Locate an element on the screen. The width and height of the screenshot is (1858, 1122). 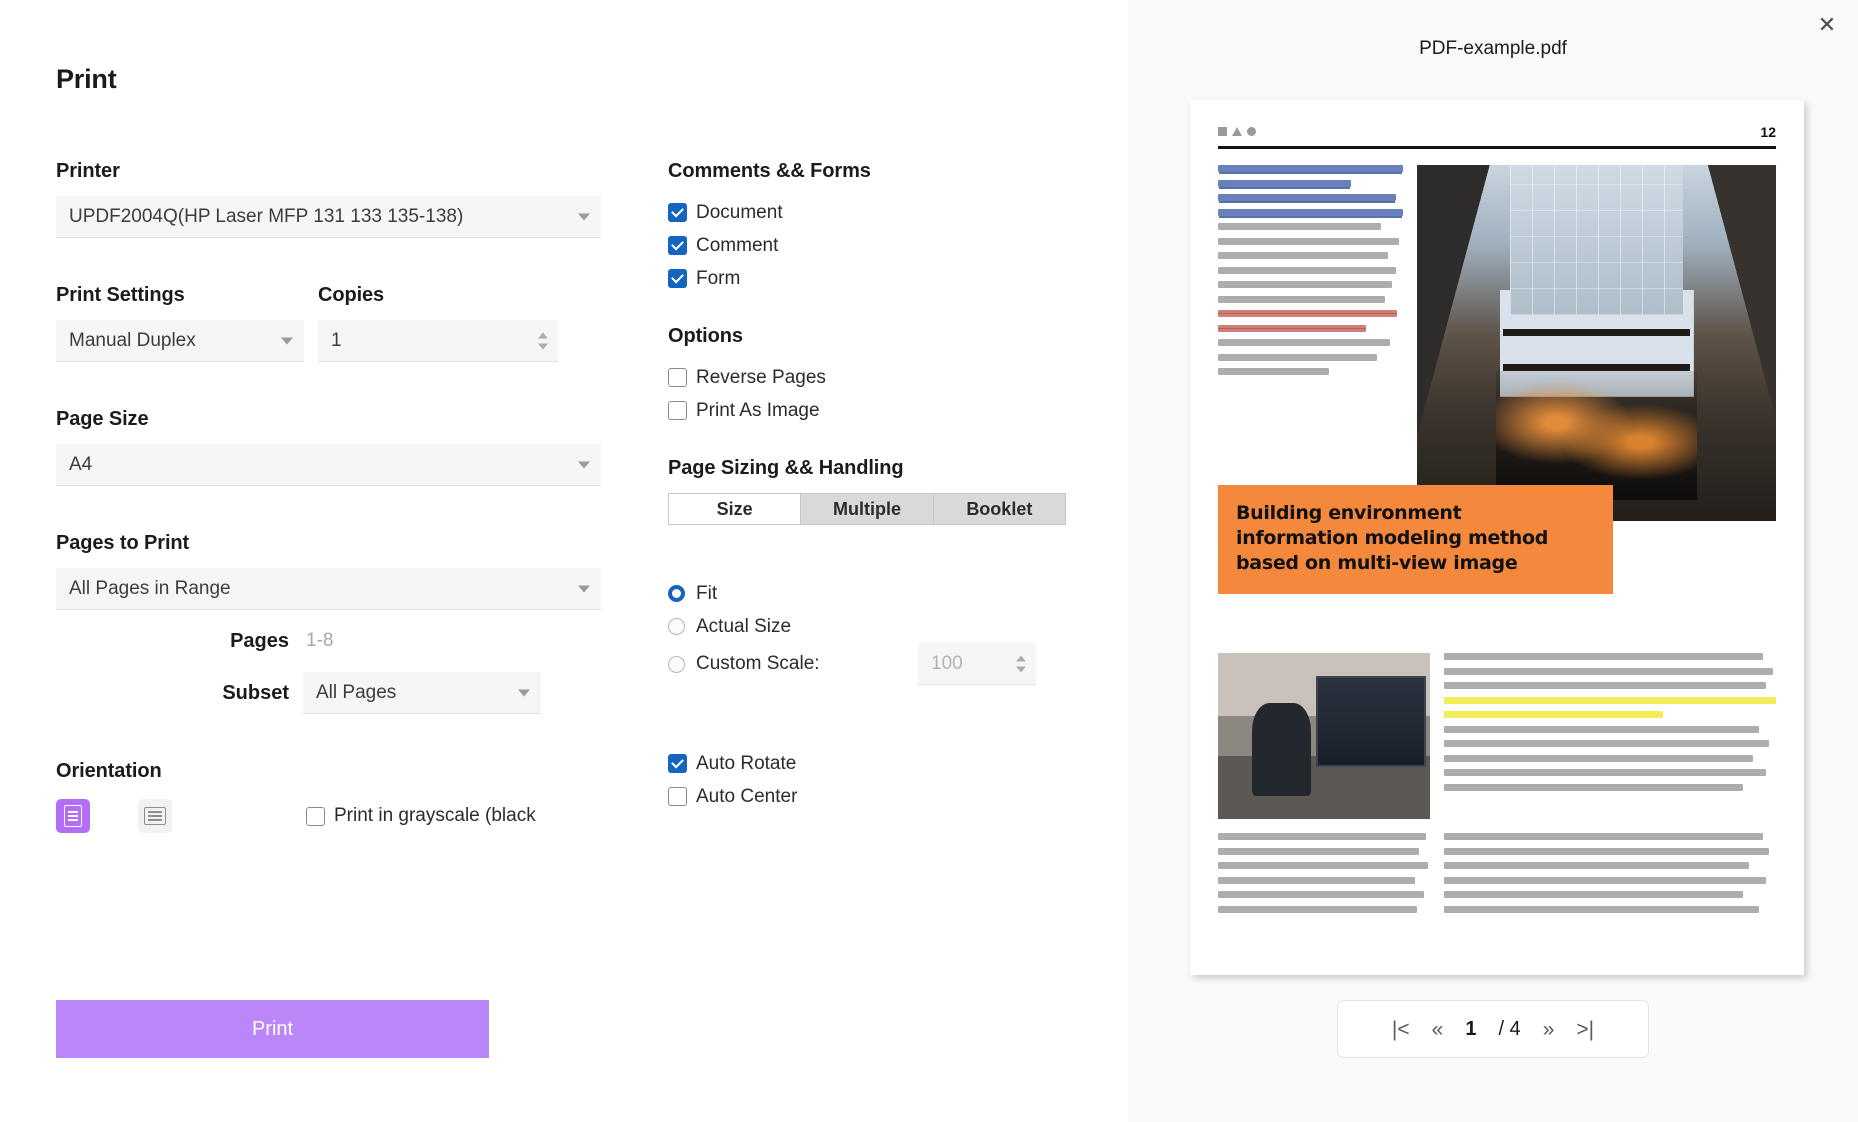
pages-range-row: Pages 1-8 is located at coordinates (328, 641).